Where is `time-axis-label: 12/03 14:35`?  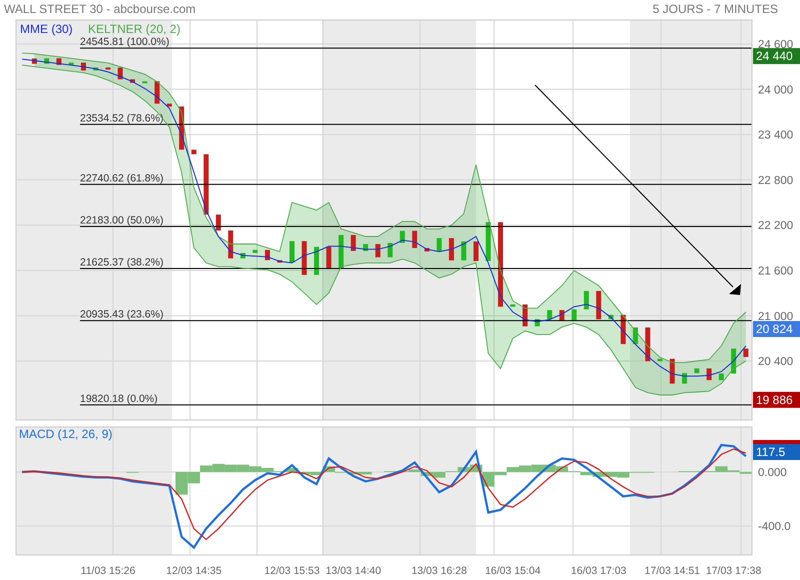
time-axis-label: 12/03 14:35 is located at coordinates (194, 571).